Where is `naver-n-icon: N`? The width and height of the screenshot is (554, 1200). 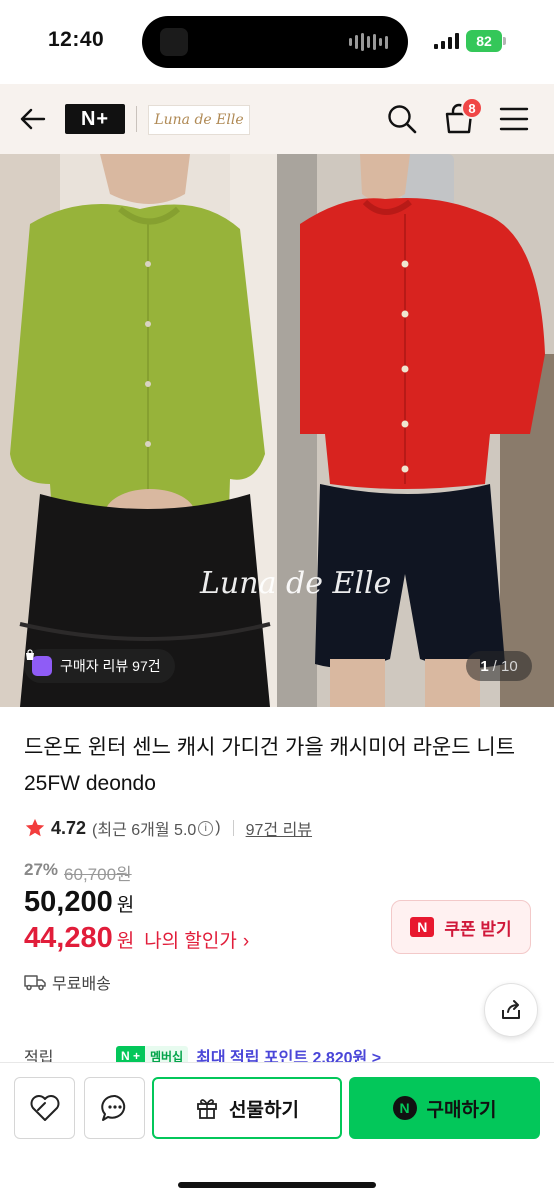 naver-n-icon: N is located at coordinates (404, 1108).